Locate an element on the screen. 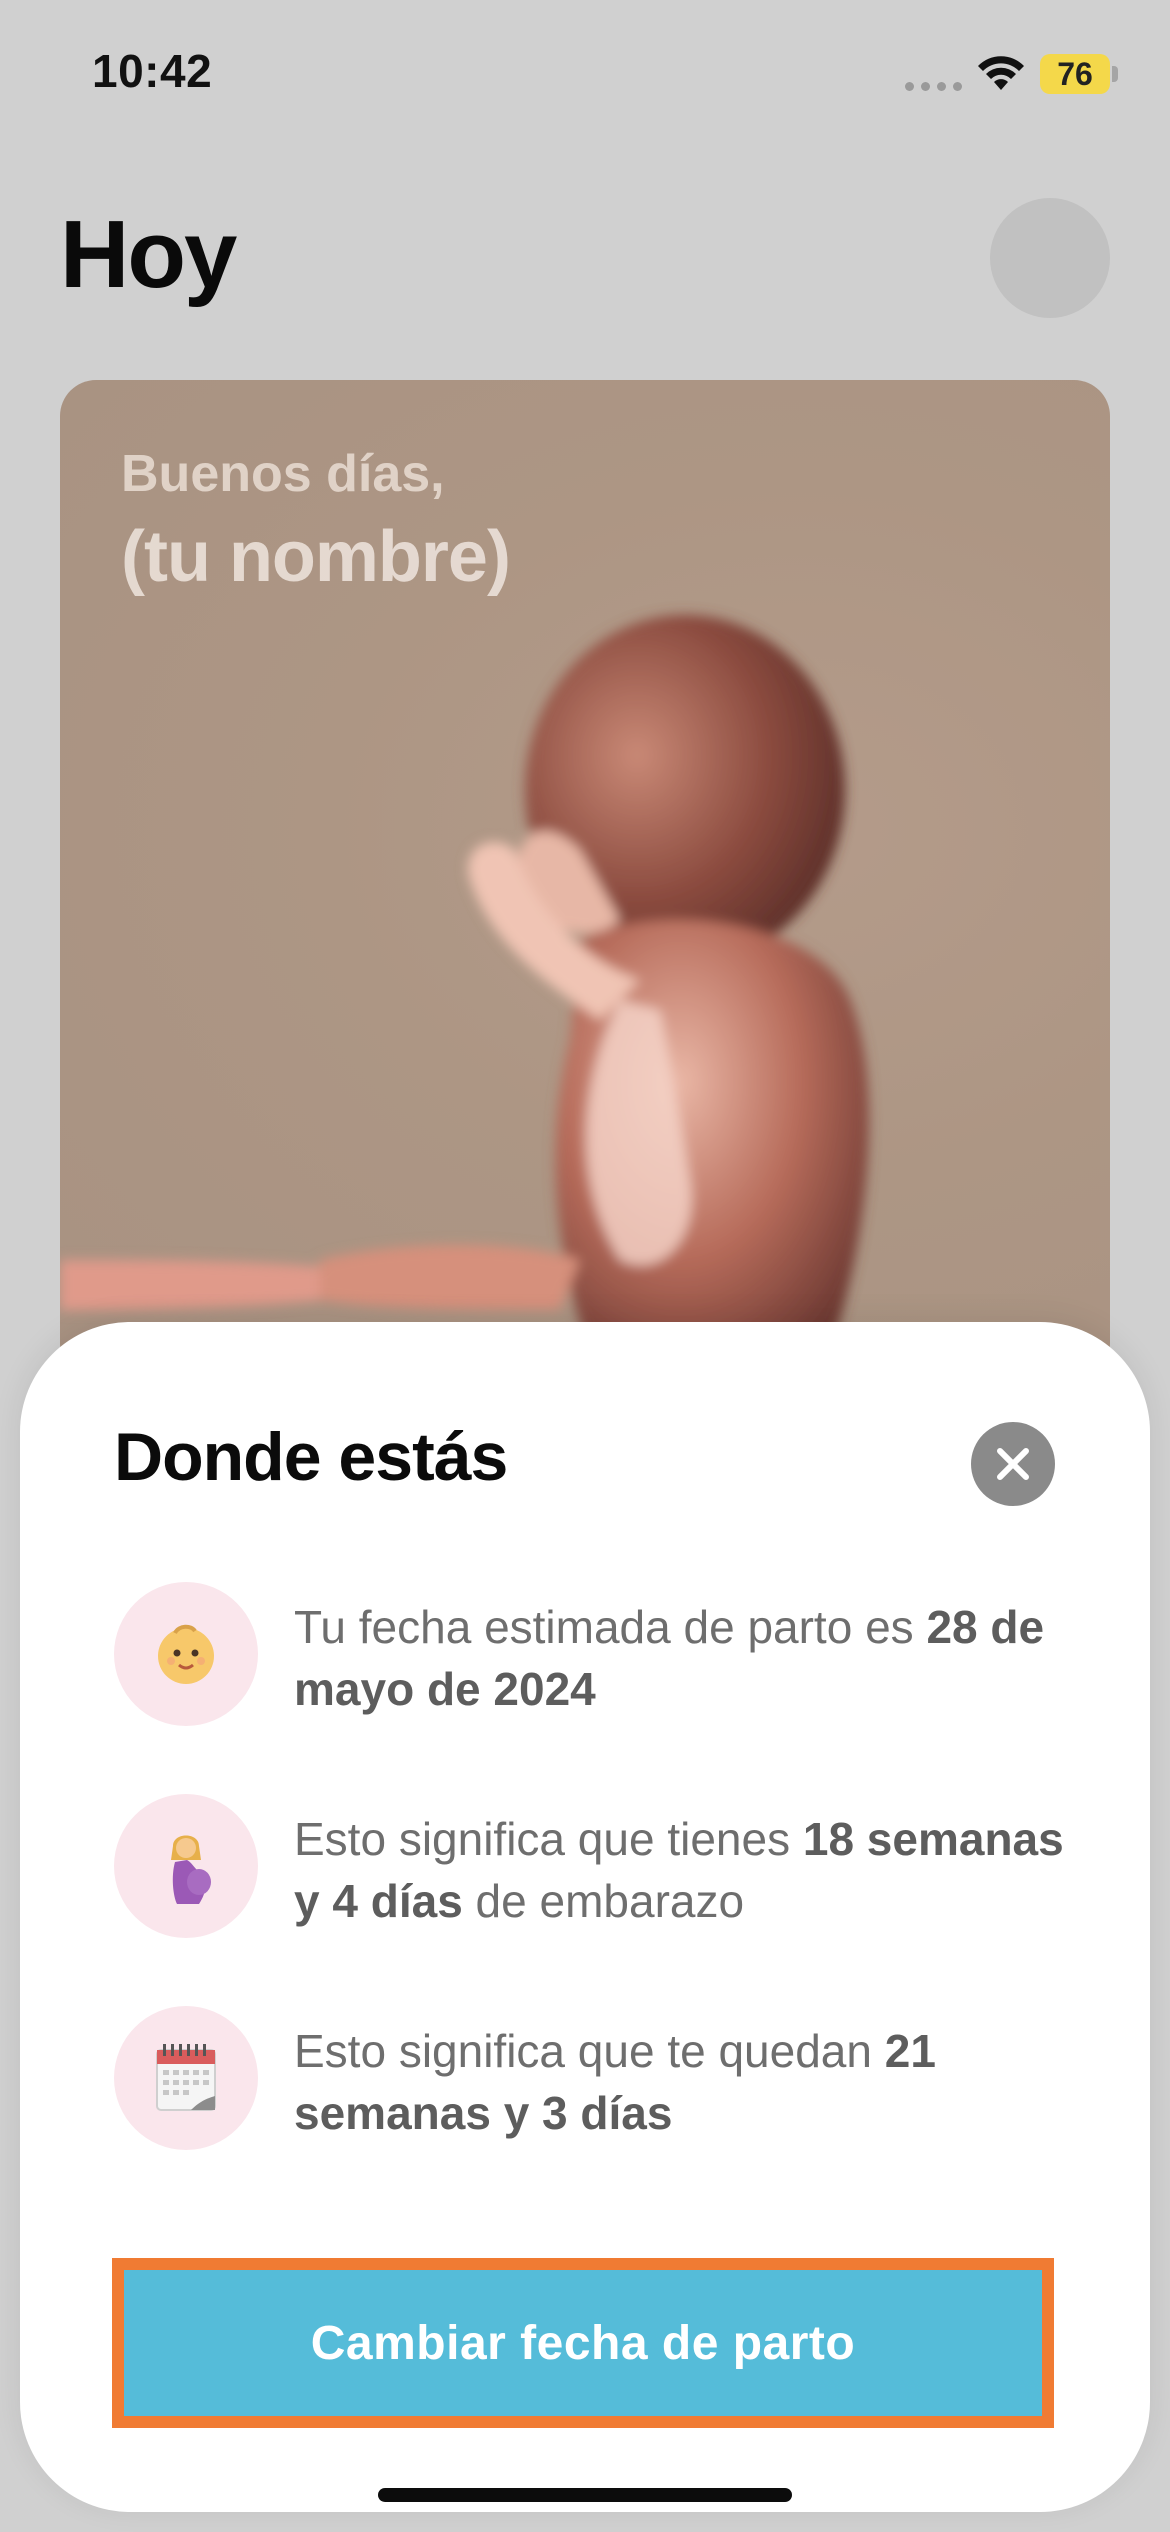 The width and height of the screenshot is (1170, 2532). greeting-text: Buenos días, is located at coordinates (283, 474).